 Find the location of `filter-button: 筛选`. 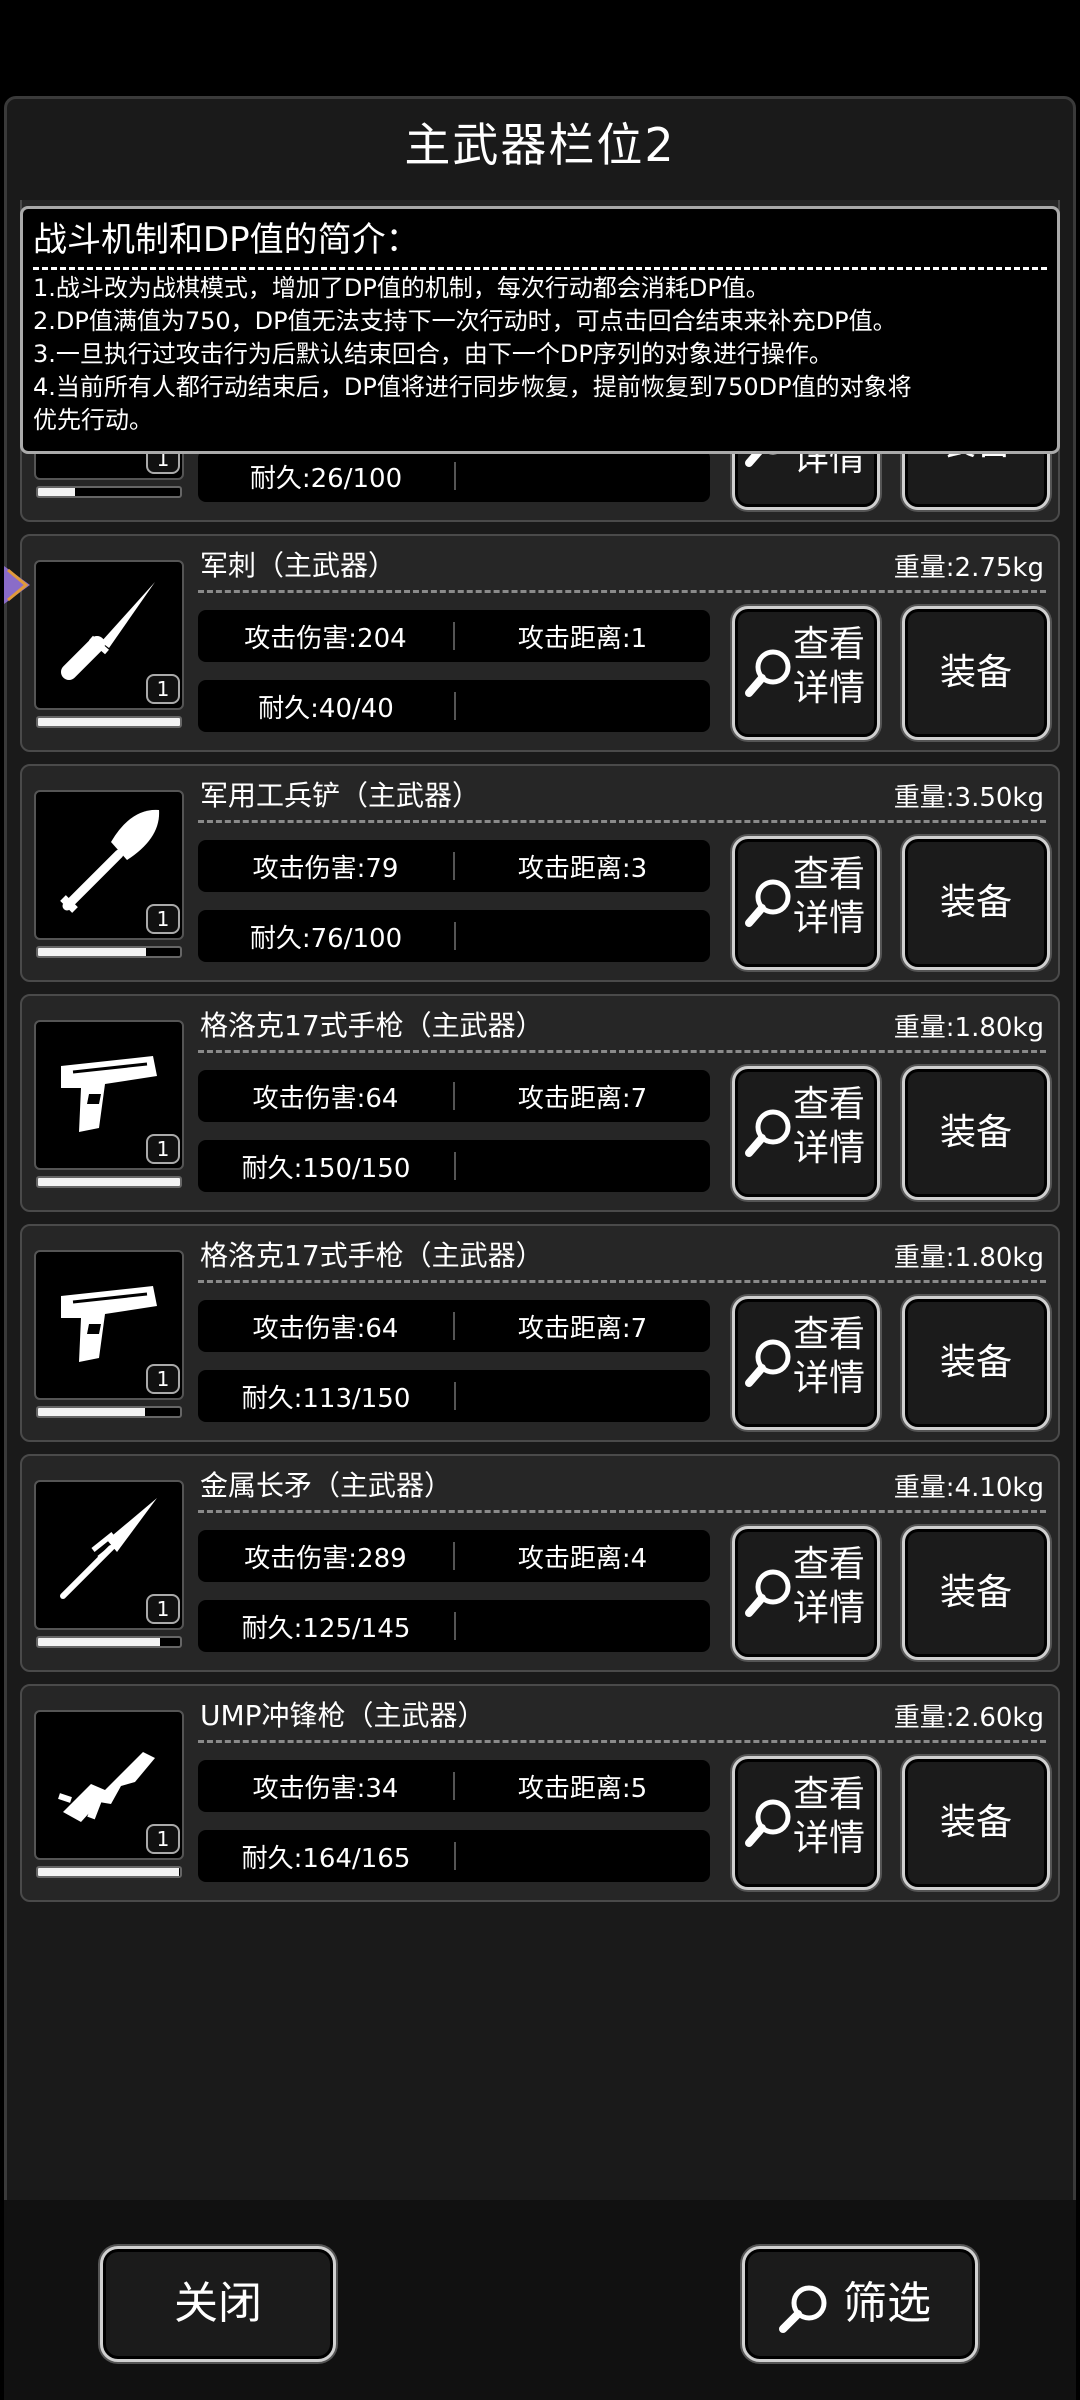

filter-button: 筛选 is located at coordinates (860, 2304).